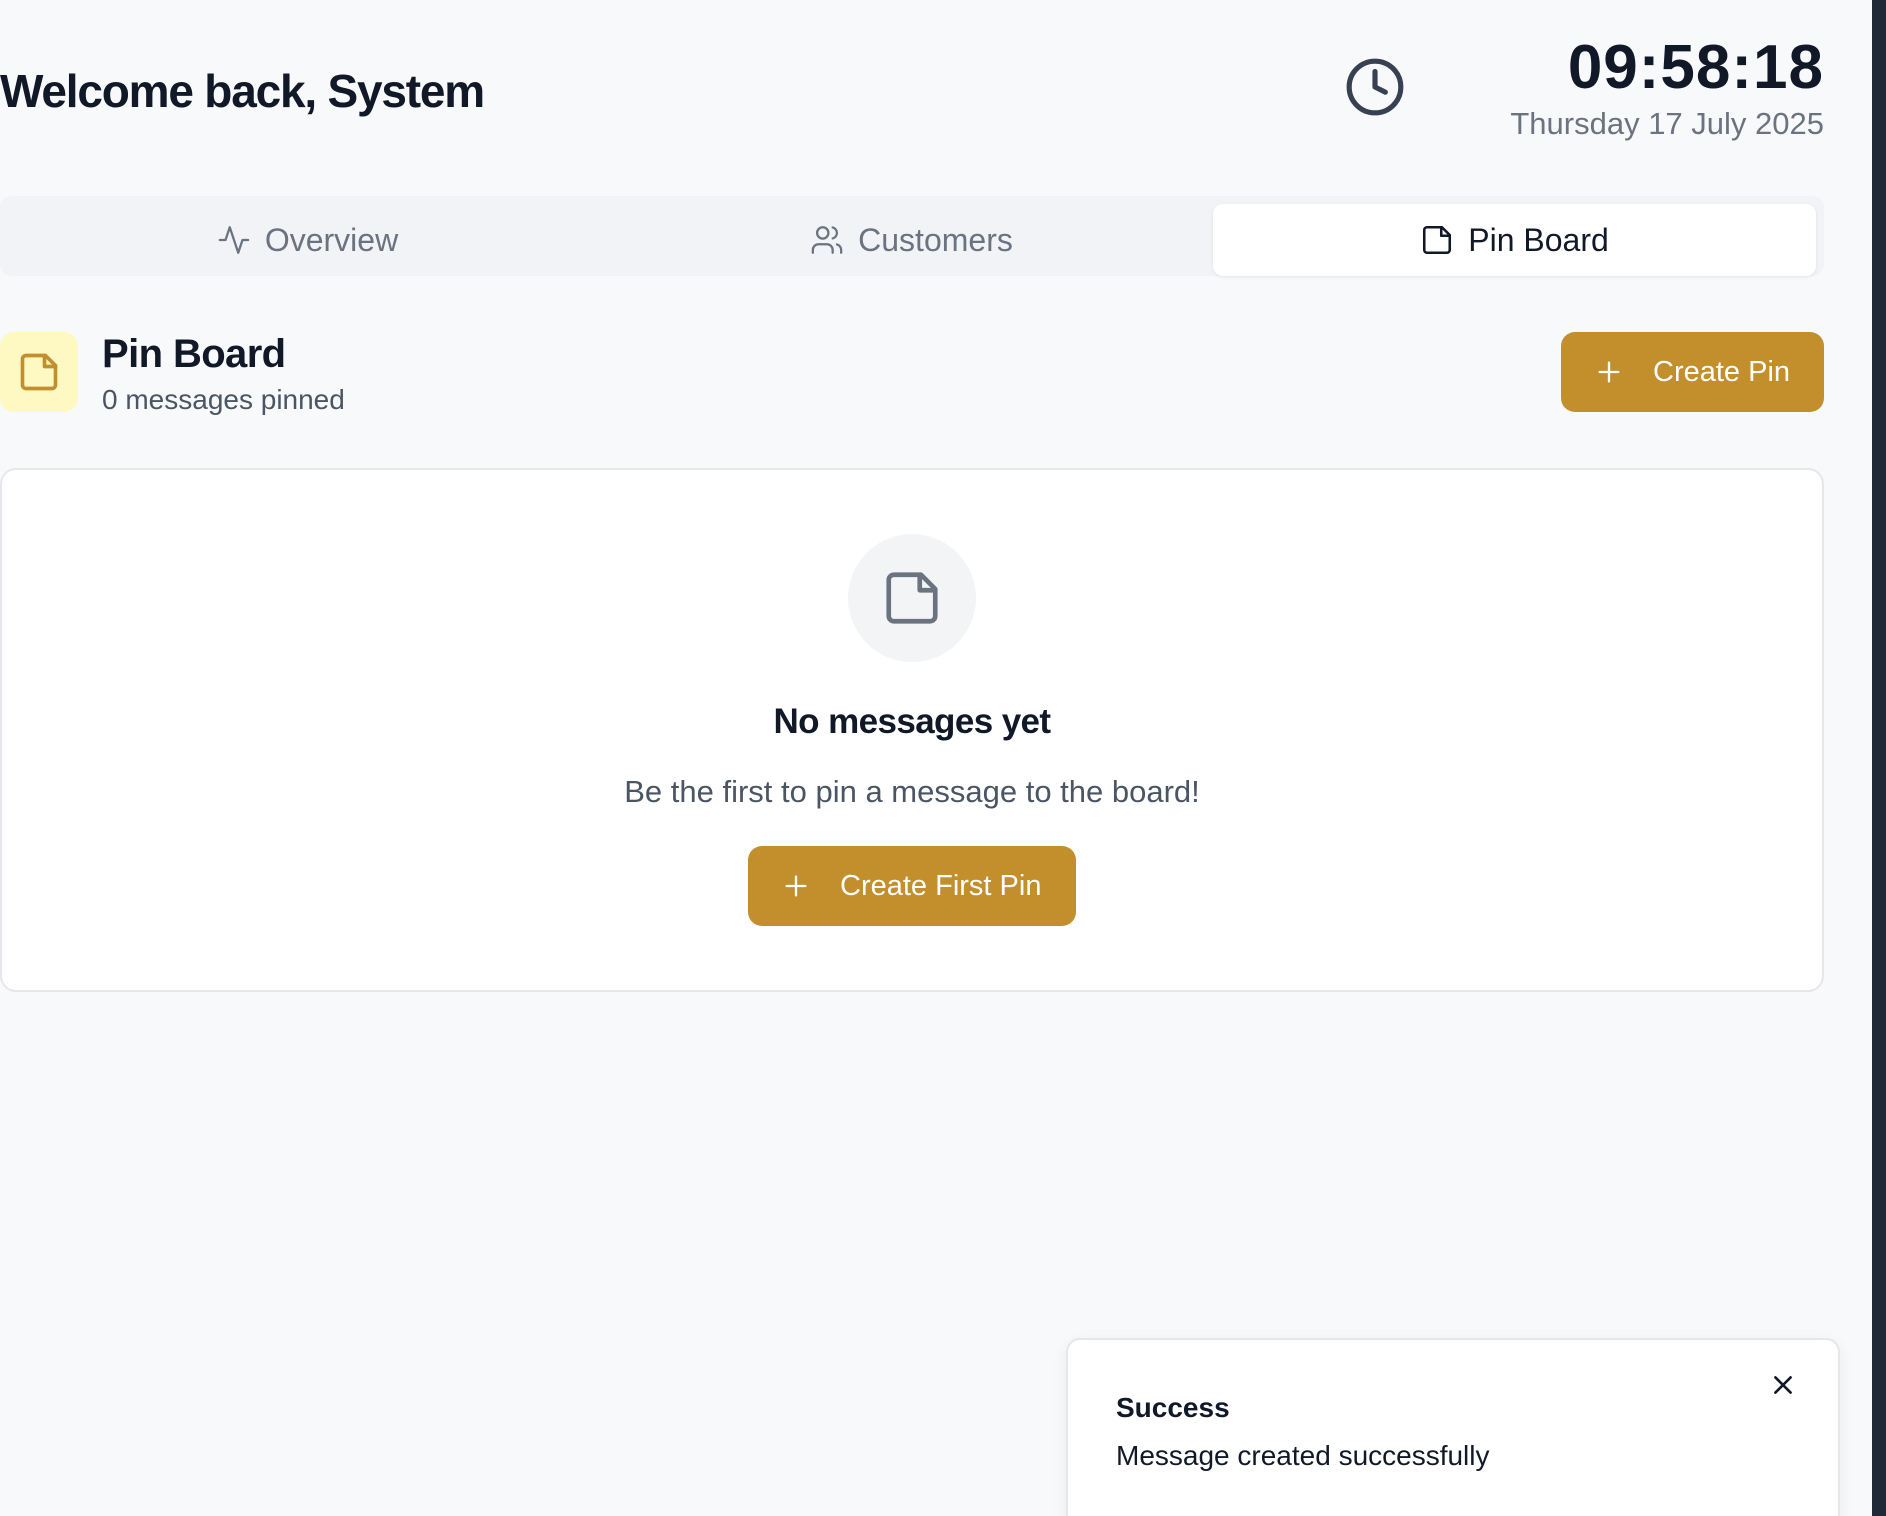 The height and width of the screenshot is (1516, 1886). I want to click on close-icon, so click(1783, 1385).